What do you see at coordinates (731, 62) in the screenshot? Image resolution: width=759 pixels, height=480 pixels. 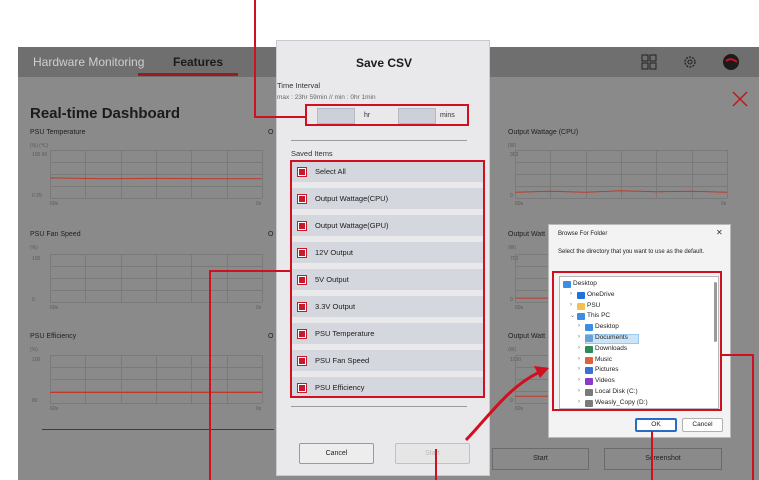 I see `logo-icon` at bounding box center [731, 62].